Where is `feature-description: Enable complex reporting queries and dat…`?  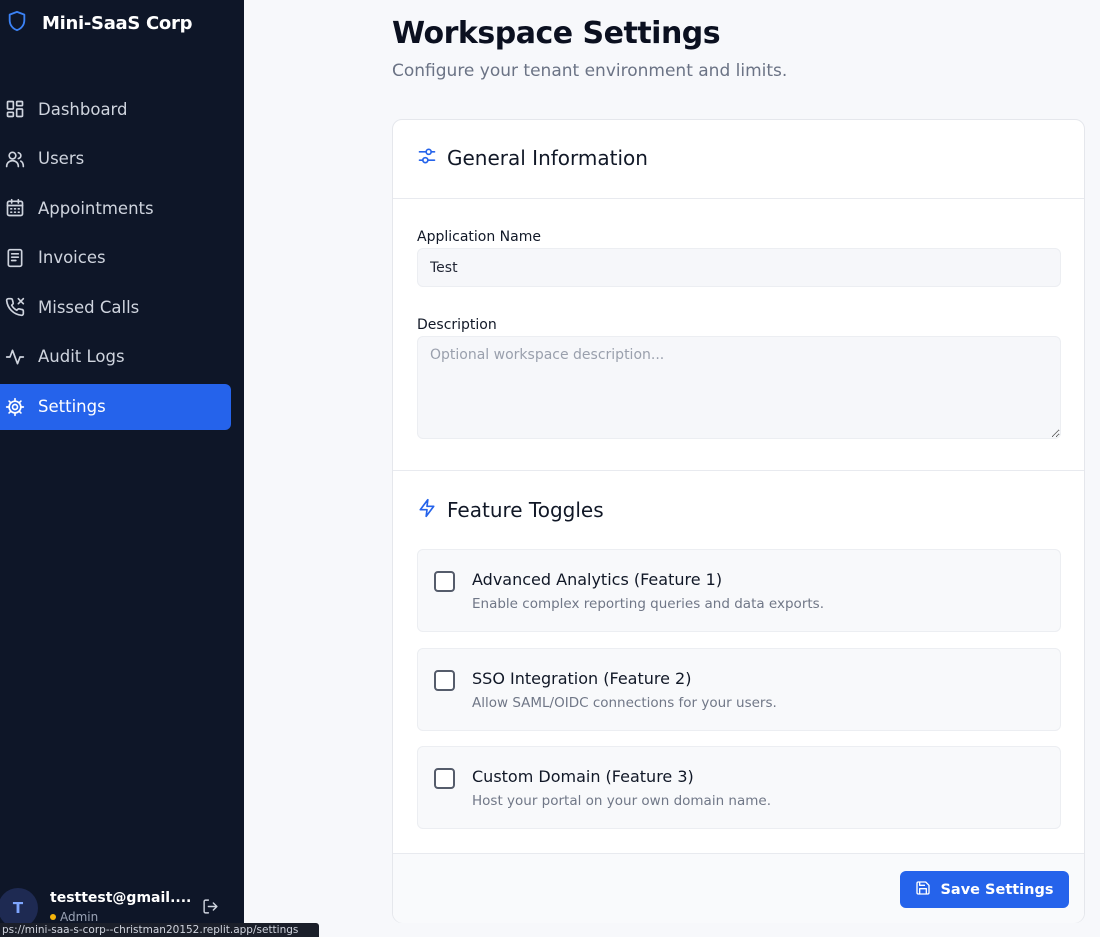 feature-description: Enable complex reporting queries and dat… is located at coordinates (648, 604).